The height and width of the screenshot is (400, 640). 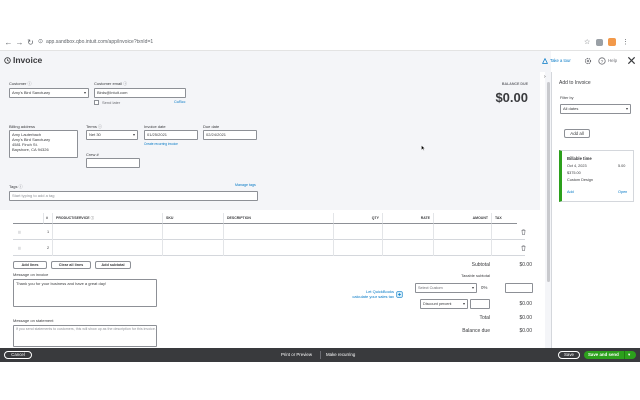 I want to click on discount-value: $0.00, so click(x=525, y=304).